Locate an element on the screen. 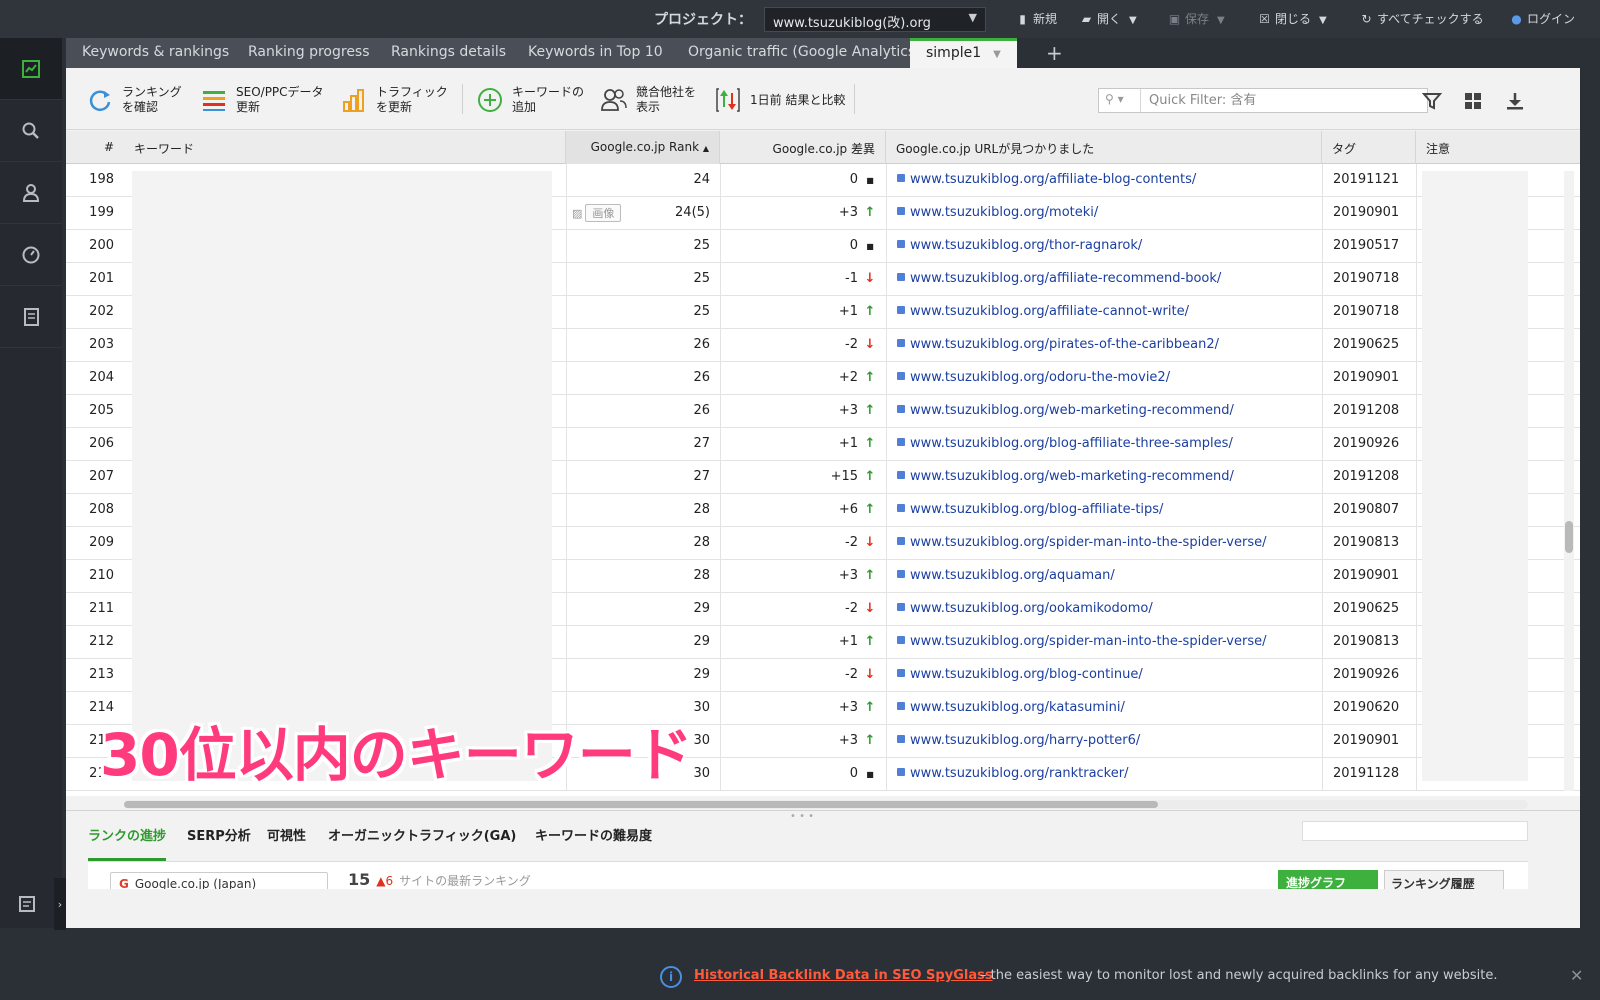 The width and height of the screenshot is (1600, 1000). tab-ranking-progress: Ranking progress is located at coordinates (309, 53).